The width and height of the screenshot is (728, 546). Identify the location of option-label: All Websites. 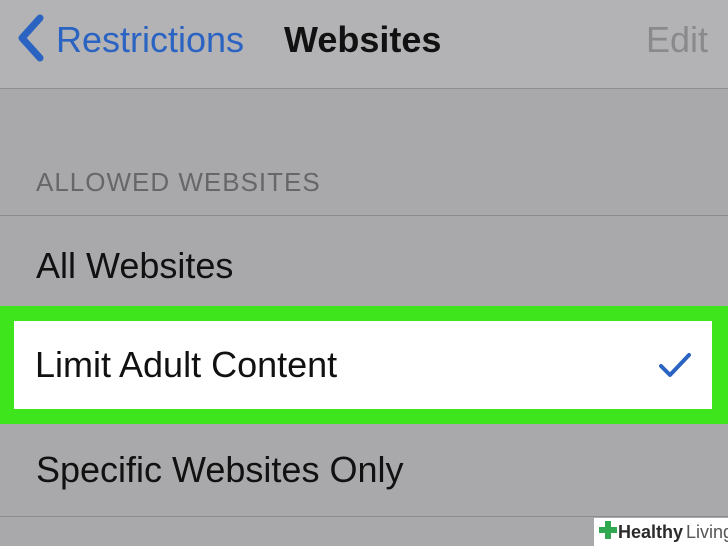
(135, 265).